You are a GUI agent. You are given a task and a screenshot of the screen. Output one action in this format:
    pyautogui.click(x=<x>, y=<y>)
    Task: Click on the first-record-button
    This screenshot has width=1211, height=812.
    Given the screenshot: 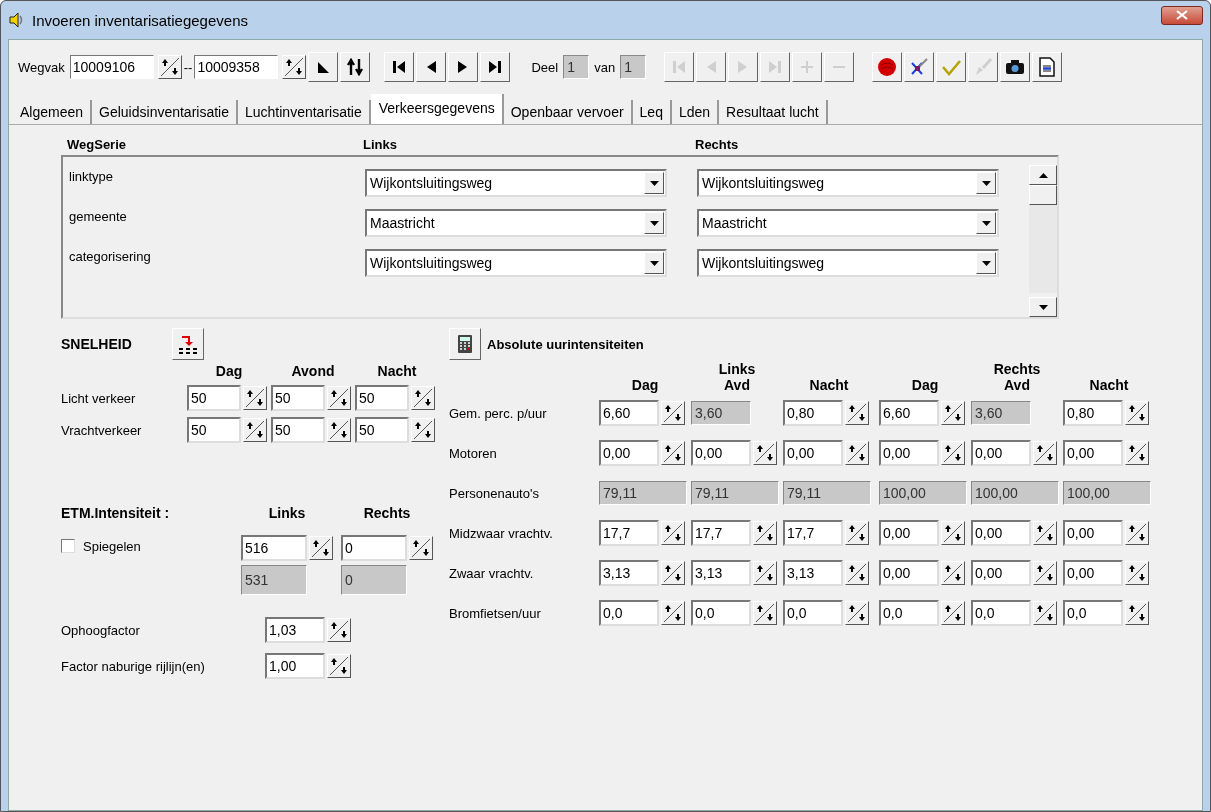 What is the action you would take?
    pyautogui.click(x=399, y=67)
    